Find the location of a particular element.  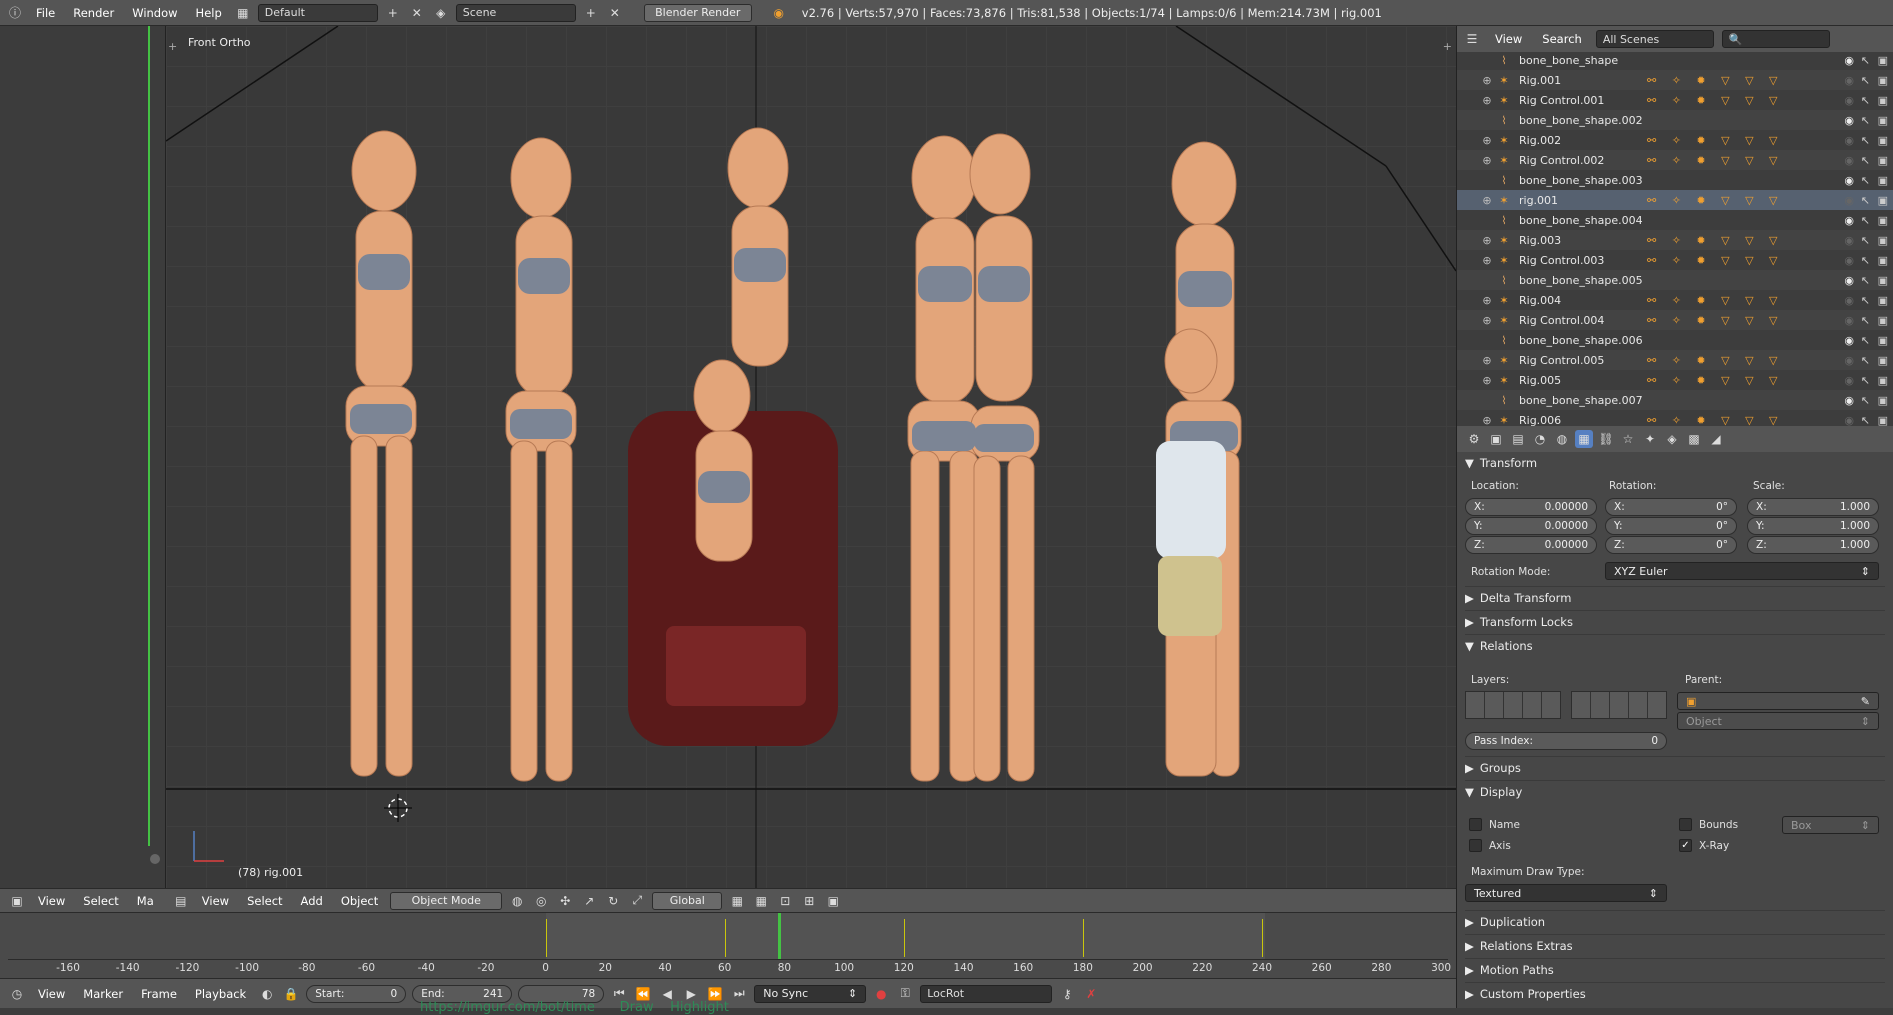

expand-toolshelf-icon: + is located at coordinates (172, 46).